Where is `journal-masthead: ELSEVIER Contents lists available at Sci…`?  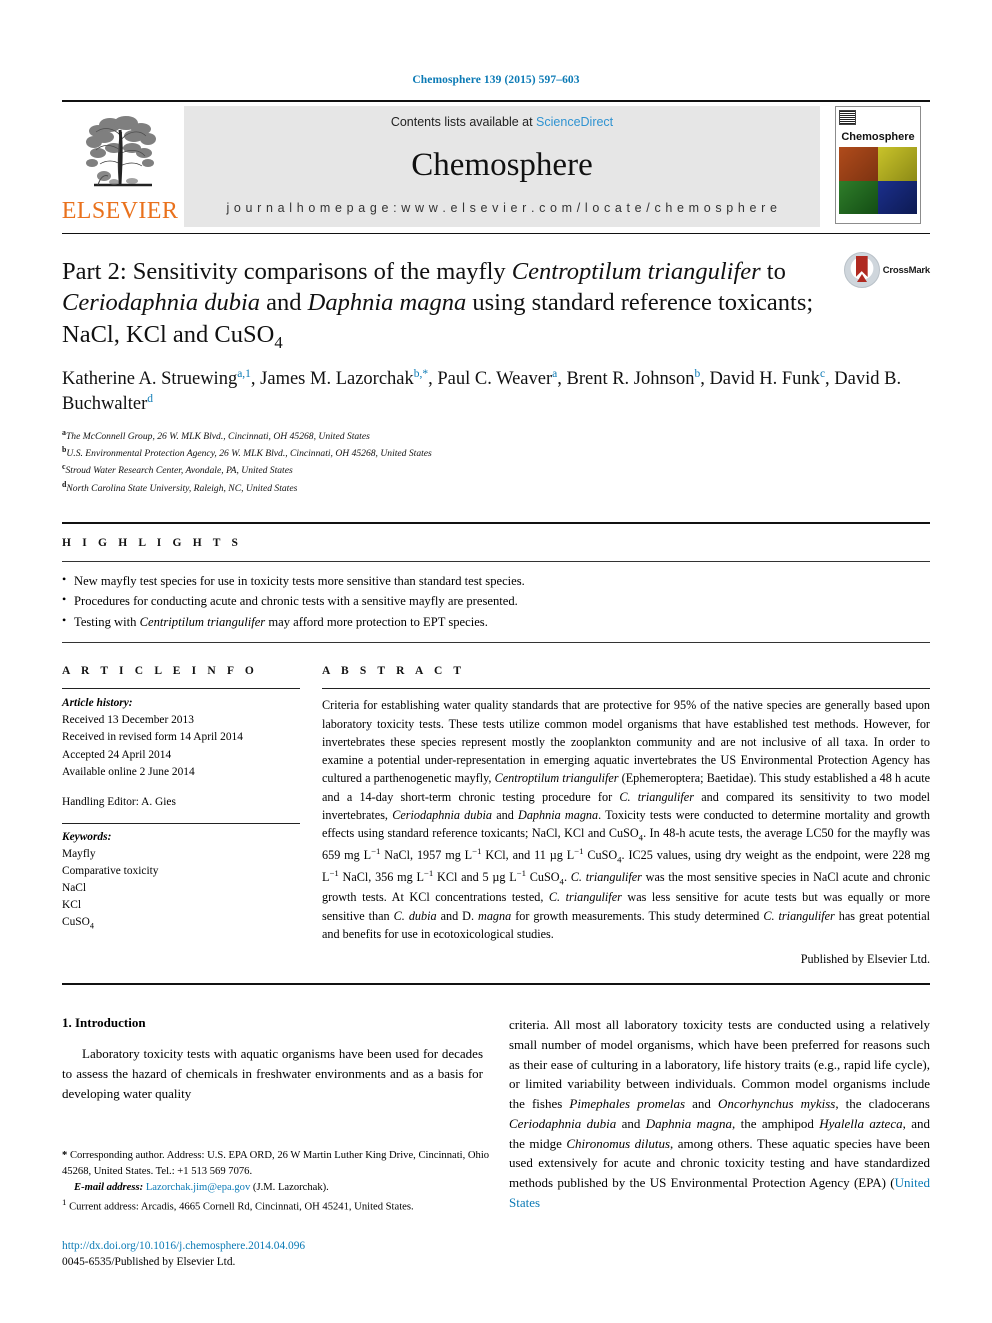
journal-masthead: ELSEVIER Contents lists available at Sci… is located at coordinates (496, 166).